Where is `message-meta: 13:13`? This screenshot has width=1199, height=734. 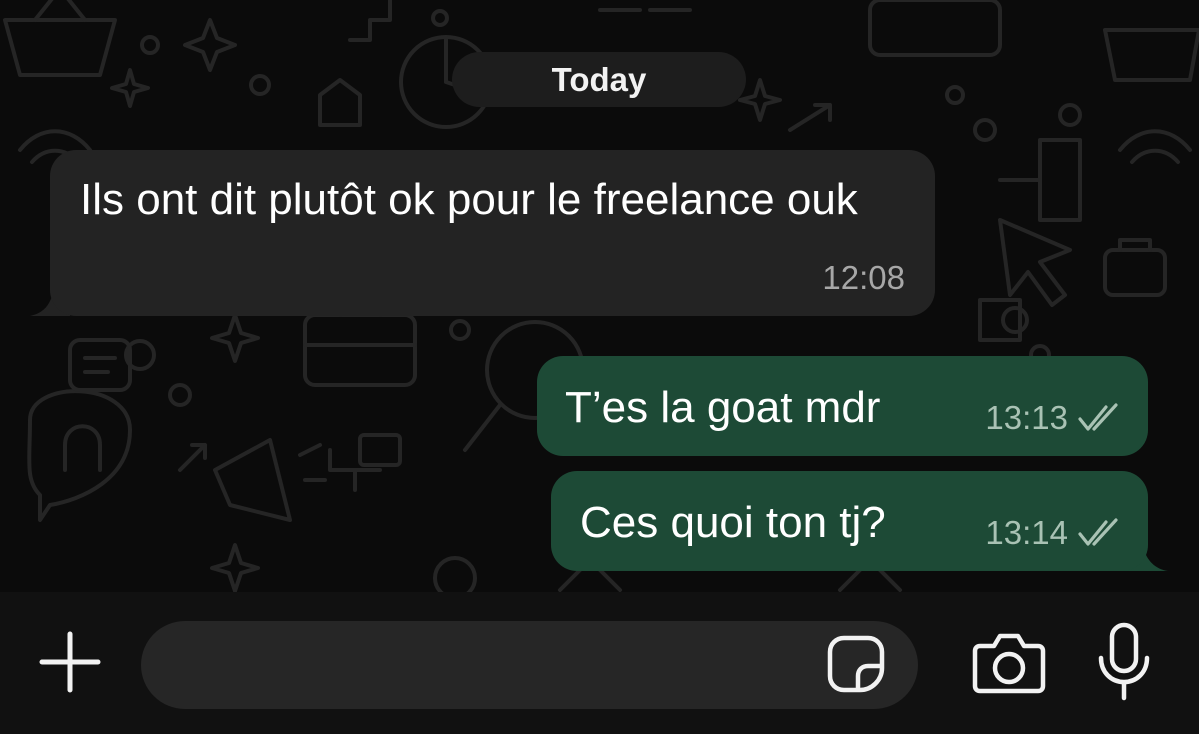
message-meta: 13:13 is located at coordinates (1053, 418).